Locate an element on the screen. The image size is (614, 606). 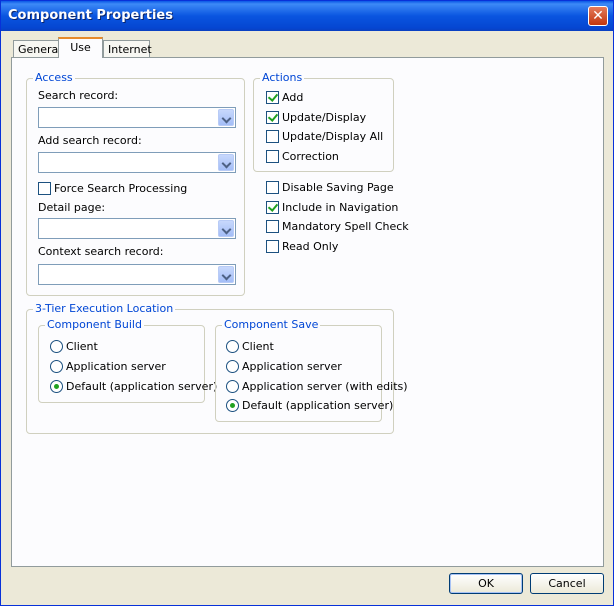
include-in-navigation-checkbox is located at coordinates (272, 207).